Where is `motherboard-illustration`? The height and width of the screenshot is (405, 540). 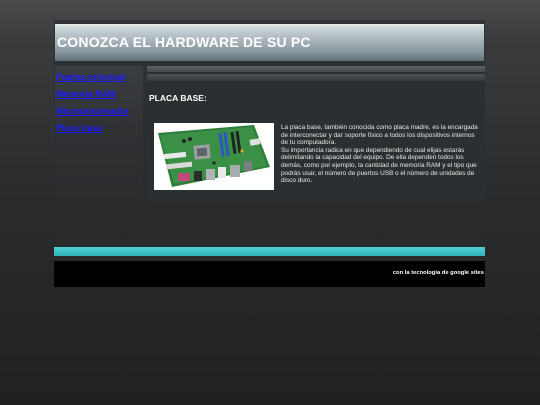 motherboard-illustration is located at coordinates (214, 156).